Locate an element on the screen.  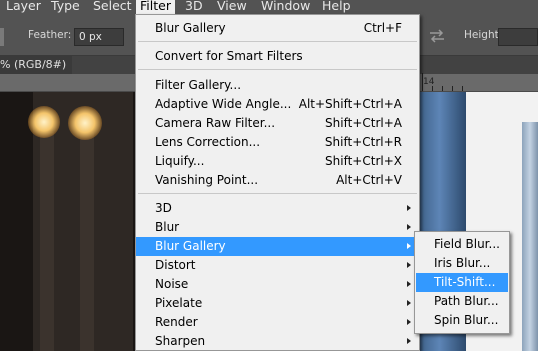
menu-item-blur: Blur is located at coordinates (277, 227).